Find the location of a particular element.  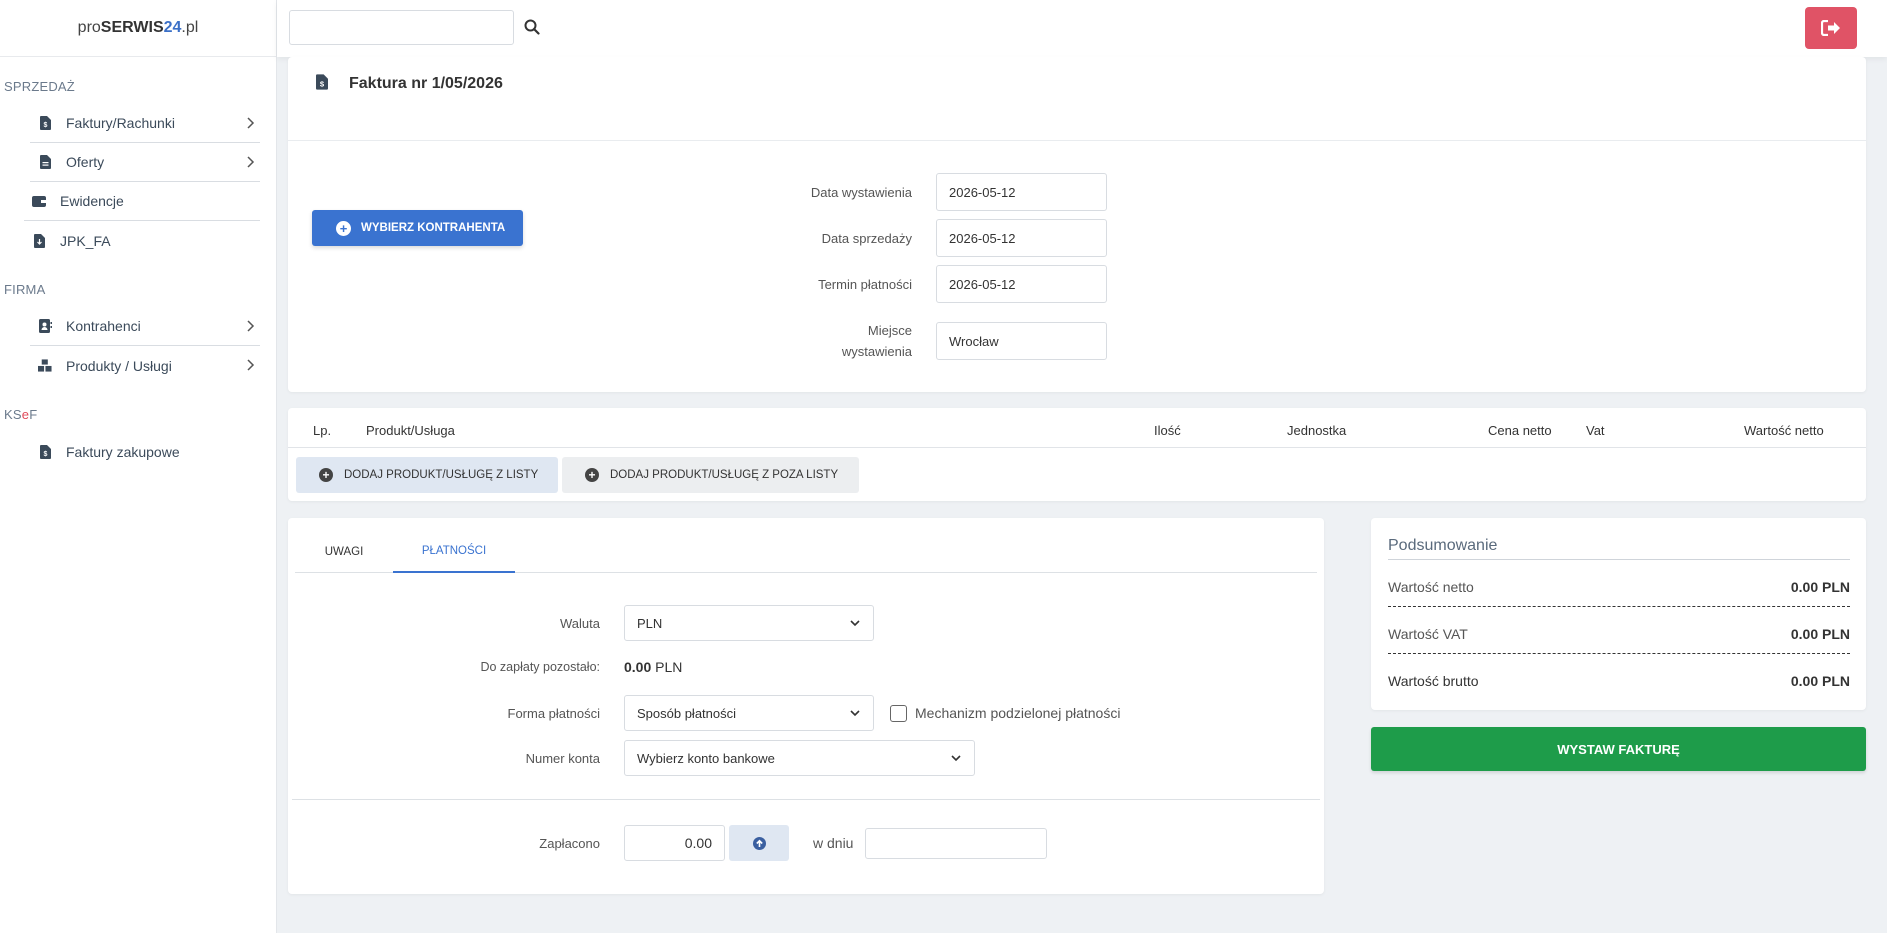

currency-label: Waluta is located at coordinates (580, 623).